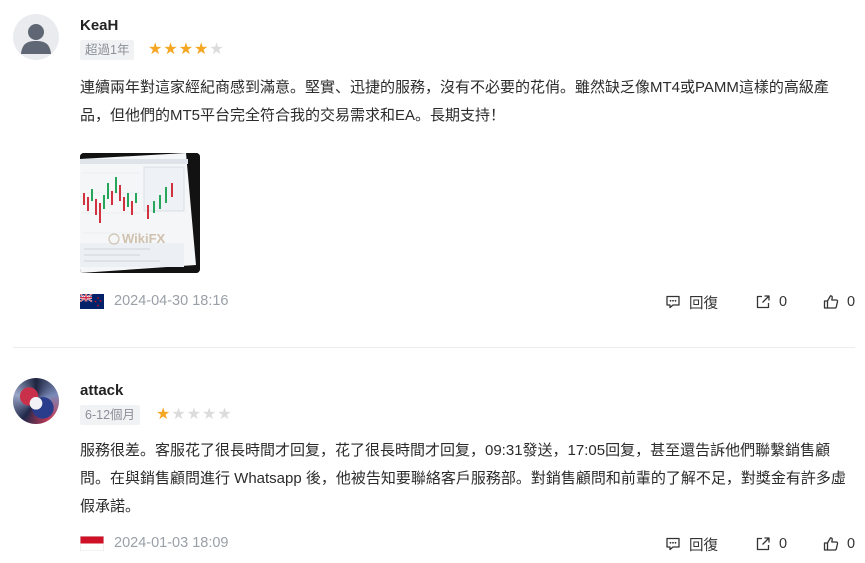 The width and height of the screenshot is (865, 563). I want to click on new-zealand-flag-icon, so click(92, 301).